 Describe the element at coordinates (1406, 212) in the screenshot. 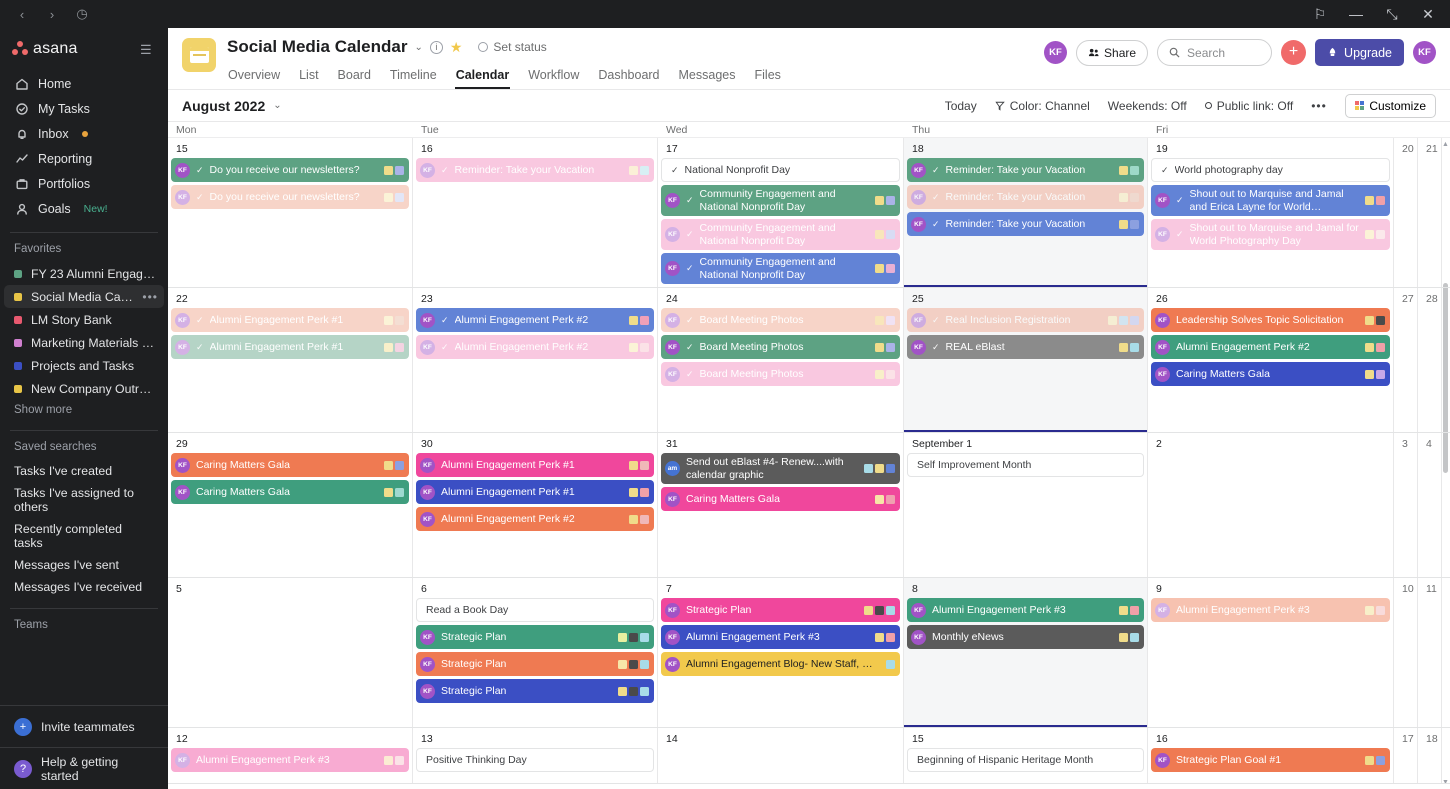

I see `calendar-day-cell: 20` at that location.